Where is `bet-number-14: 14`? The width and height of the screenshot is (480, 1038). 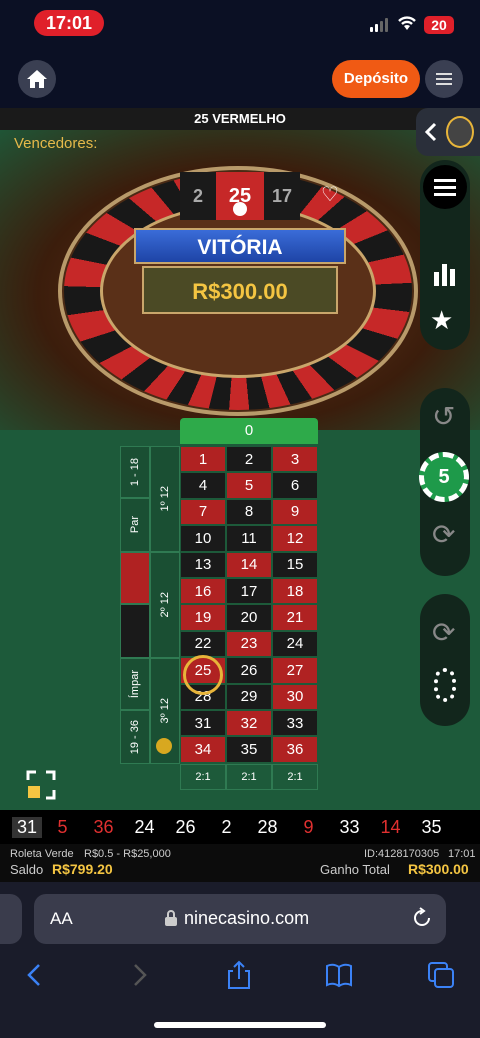 bet-number-14: 14 is located at coordinates (249, 564).